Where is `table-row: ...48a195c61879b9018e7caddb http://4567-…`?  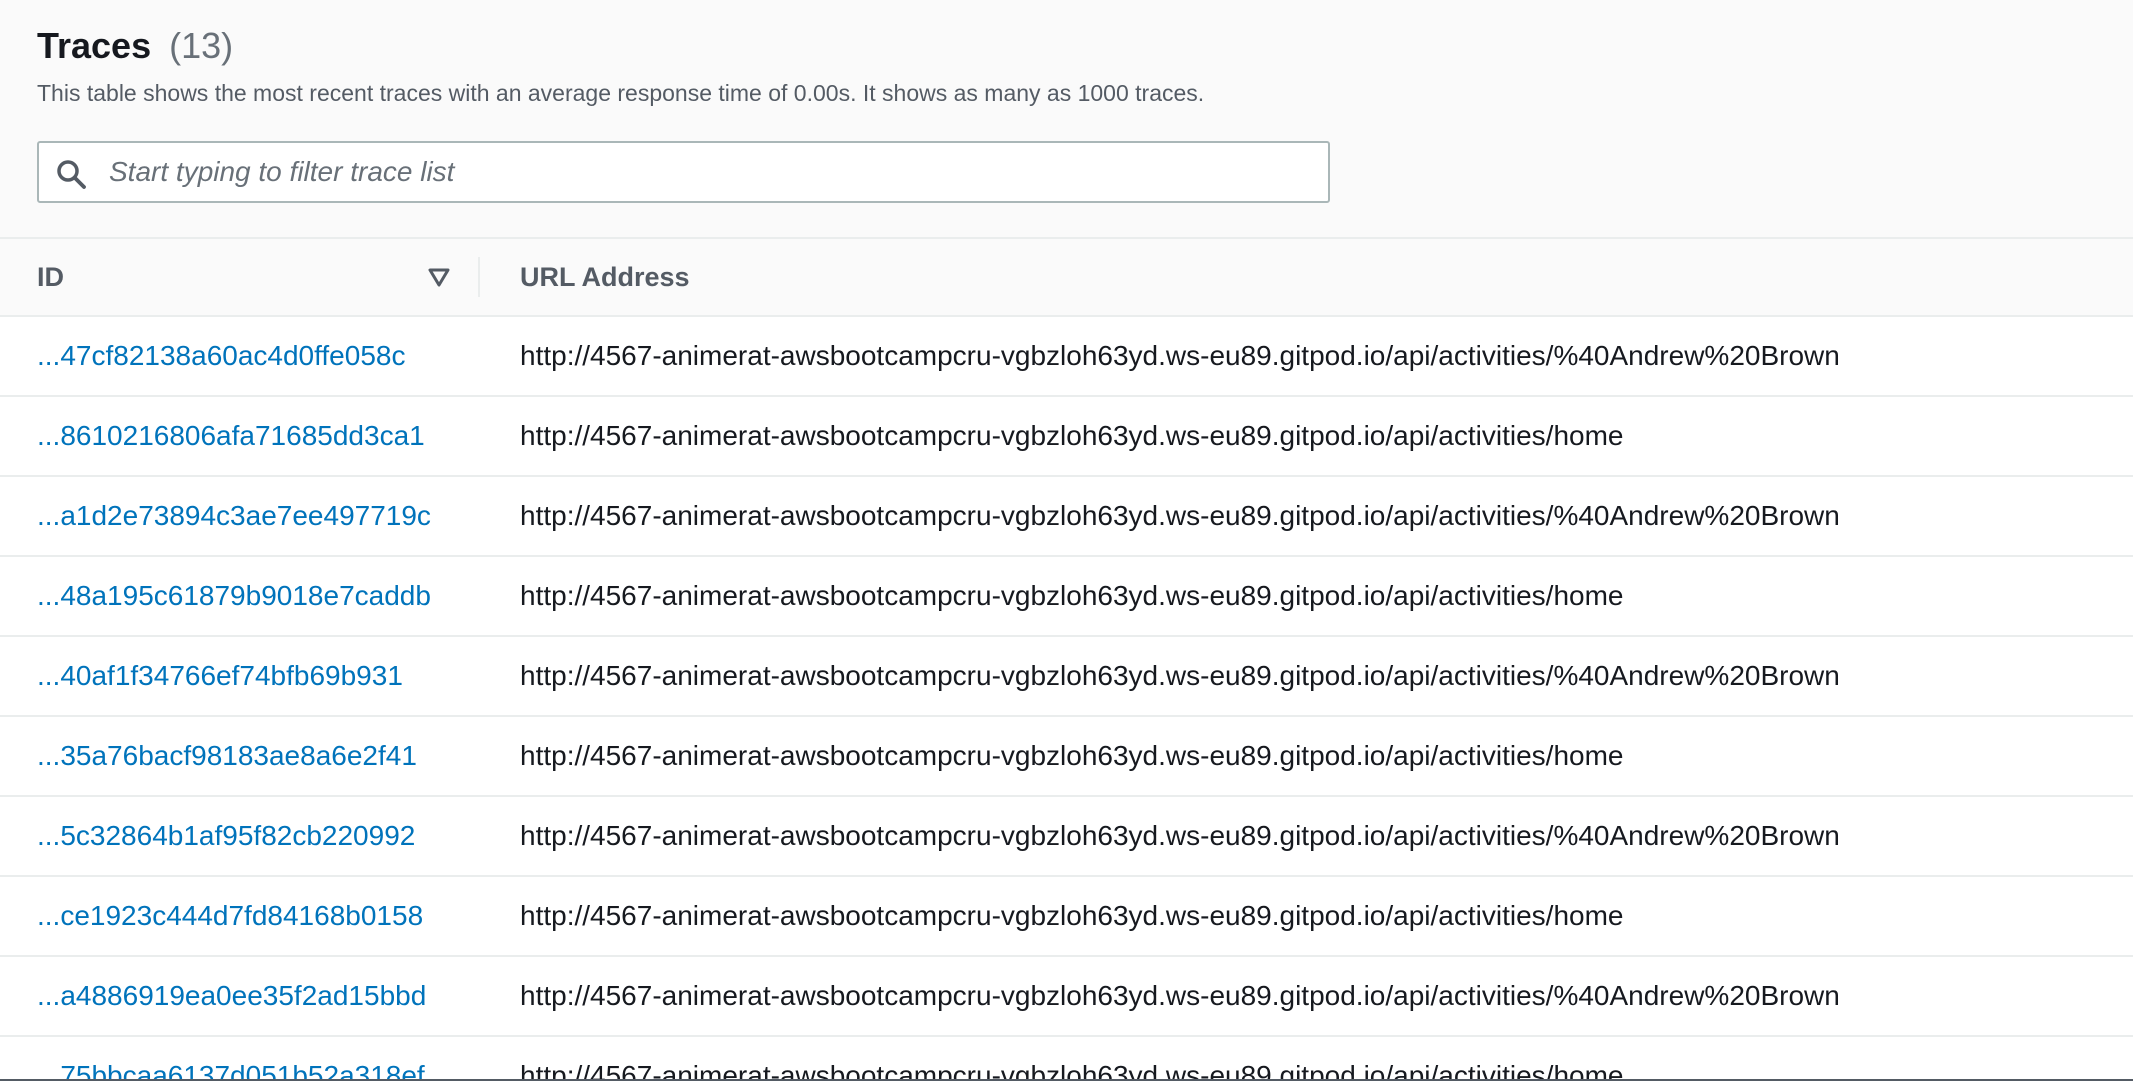
table-row: ...48a195c61879b9018e7caddb http://4567-… is located at coordinates (1066, 597).